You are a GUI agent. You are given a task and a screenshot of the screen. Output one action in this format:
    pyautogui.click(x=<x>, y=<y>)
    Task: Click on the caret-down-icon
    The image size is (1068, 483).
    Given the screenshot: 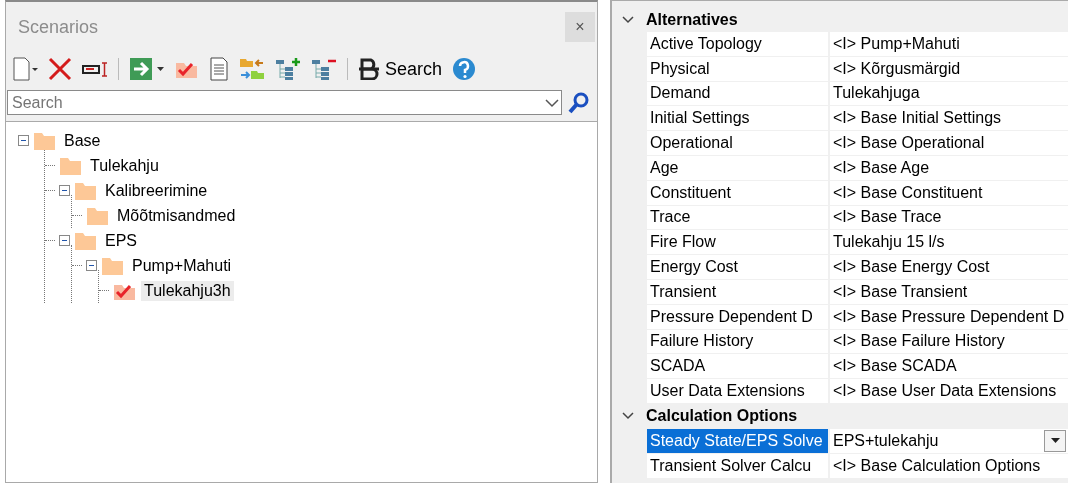 What is the action you would take?
    pyautogui.click(x=1055, y=441)
    